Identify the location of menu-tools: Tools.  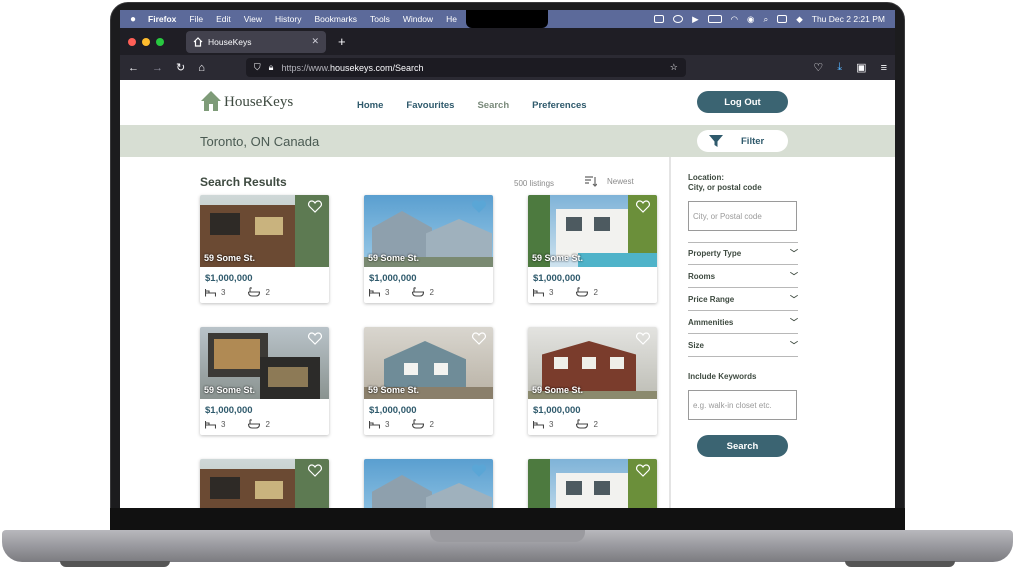
(380, 19).